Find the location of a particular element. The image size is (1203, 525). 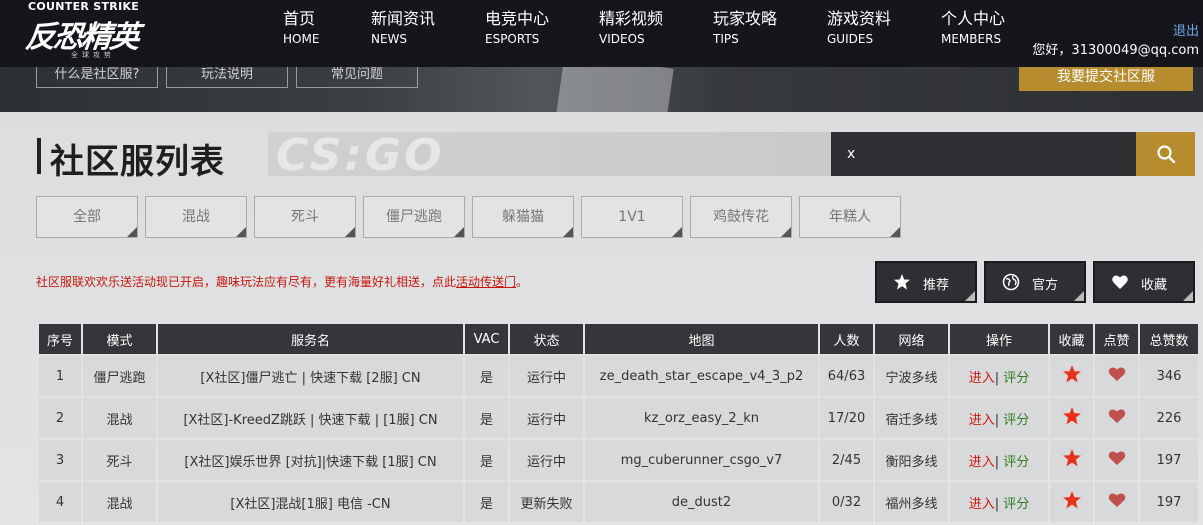

cell-number: 1 is located at coordinates (60, 376).